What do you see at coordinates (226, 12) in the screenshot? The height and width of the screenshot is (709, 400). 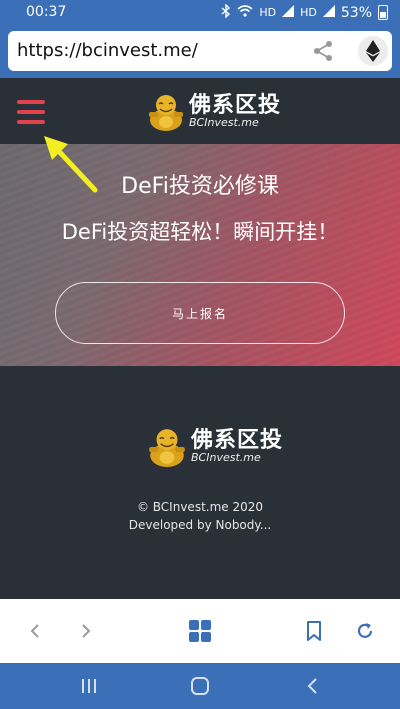 I see `bluetooth-icon` at bounding box center [226, 12].